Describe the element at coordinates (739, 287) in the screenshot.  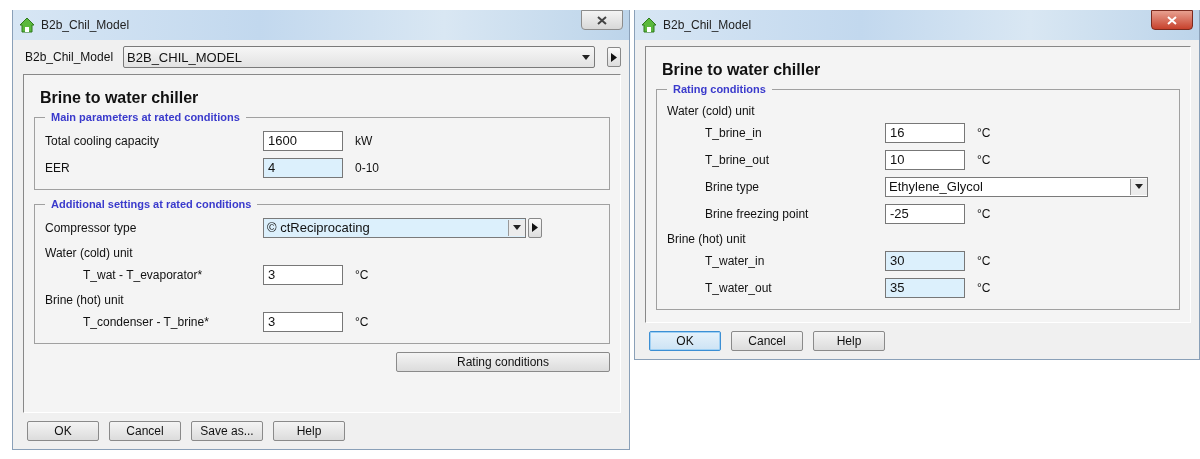
I see `field-label: T_water_out` at that location.